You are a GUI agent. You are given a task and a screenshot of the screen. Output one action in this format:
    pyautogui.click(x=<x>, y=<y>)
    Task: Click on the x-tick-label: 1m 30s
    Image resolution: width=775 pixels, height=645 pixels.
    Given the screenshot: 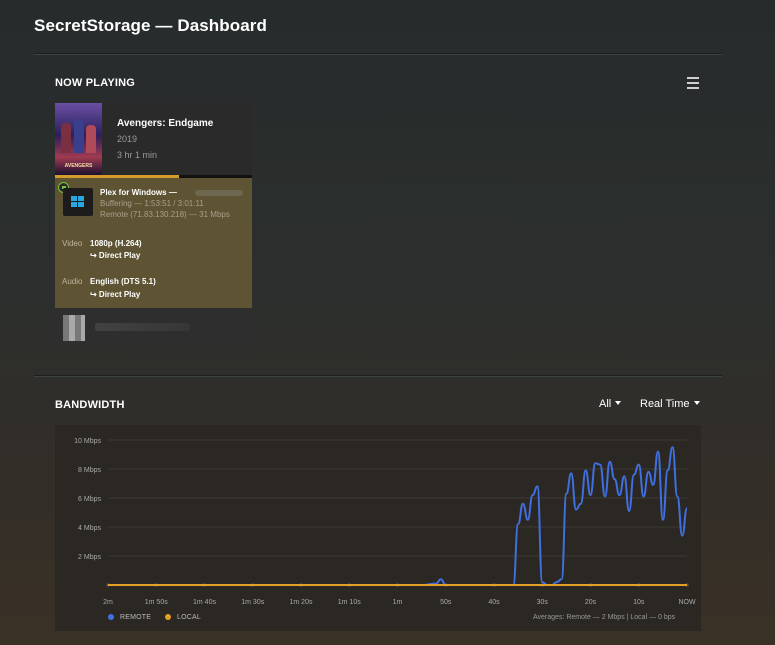 What is the action you would take?
    pyautogui.click(x=252, y=602)
    